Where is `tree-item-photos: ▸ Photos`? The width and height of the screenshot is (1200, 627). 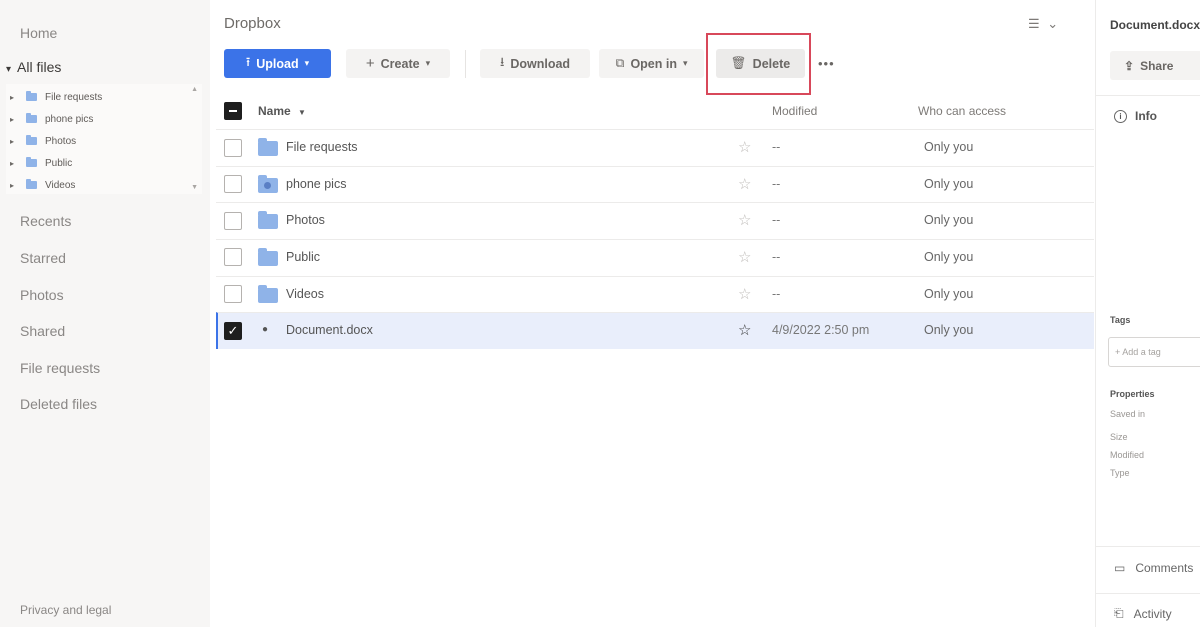
tree-item-photos: ▸ Photos is located at coordinates (43, 141).